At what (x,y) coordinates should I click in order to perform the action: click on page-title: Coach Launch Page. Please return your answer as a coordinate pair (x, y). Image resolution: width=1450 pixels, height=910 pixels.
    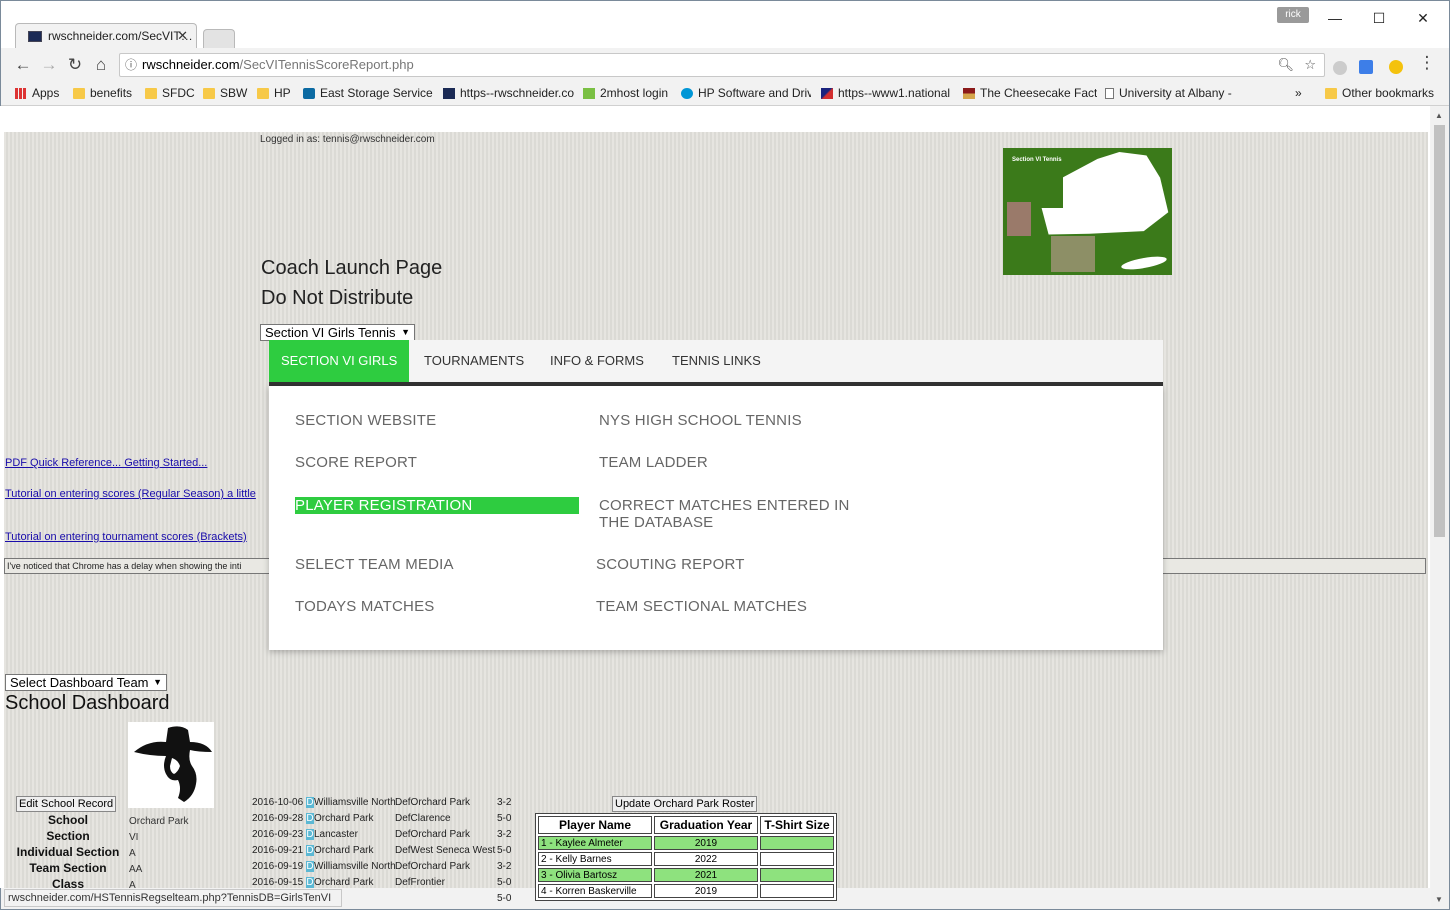
    Looking at the image, I should click on (352, 268).